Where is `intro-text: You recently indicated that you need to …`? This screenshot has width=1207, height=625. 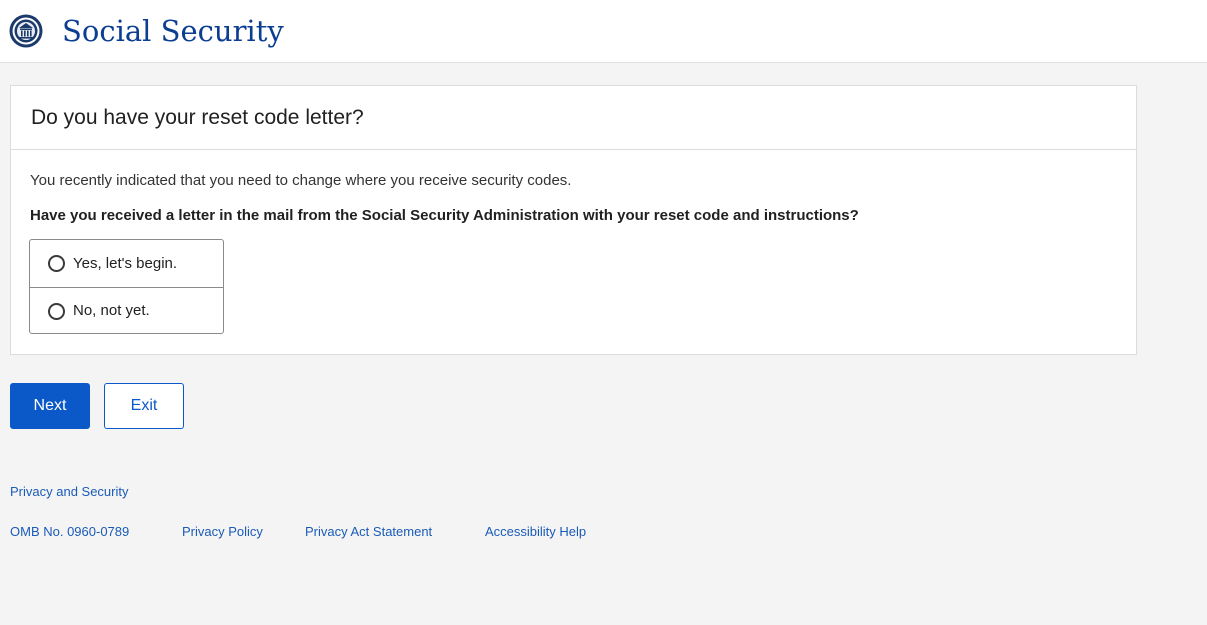 intro-text: You recently indicated that you need to … is located at coordinates (301, 180).